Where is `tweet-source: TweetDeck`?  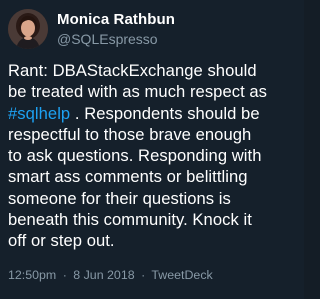
tweet-source: TweetDeck is located at coordinates (181, 275).